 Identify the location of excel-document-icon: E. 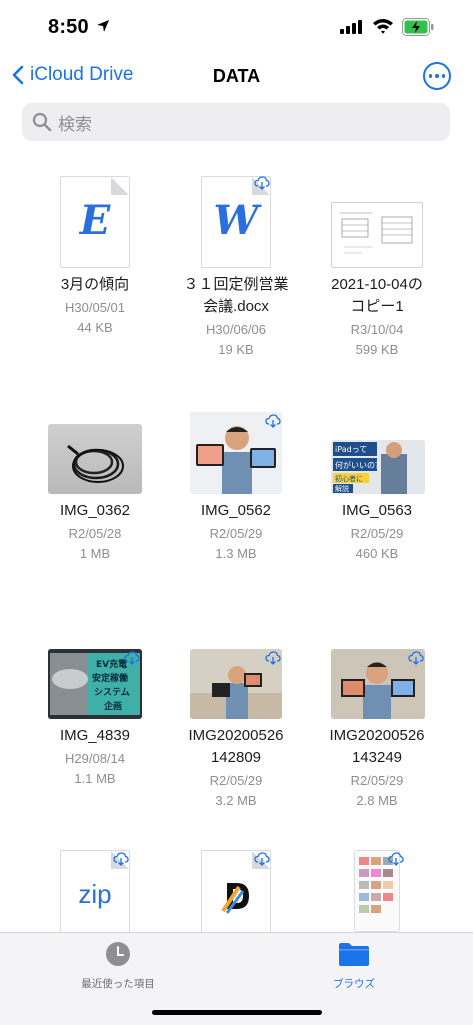
(95, 222).